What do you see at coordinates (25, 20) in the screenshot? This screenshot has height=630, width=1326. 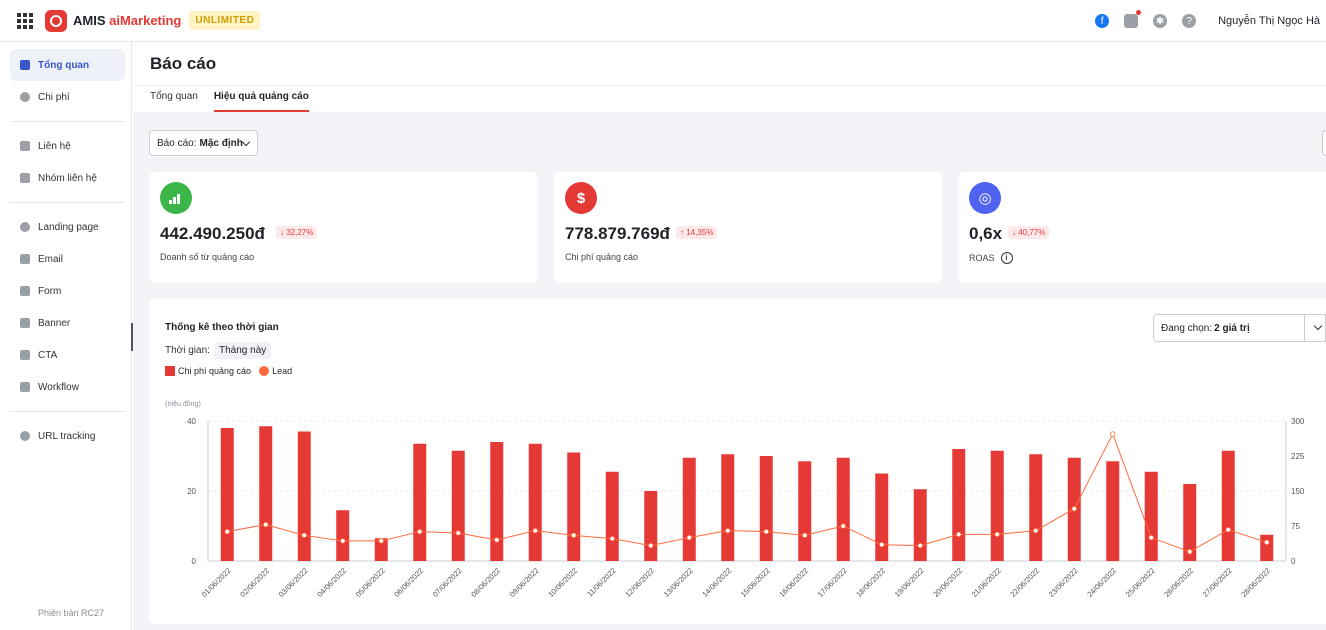 I see `app-grid-icon` at bounding box center [25, 20].